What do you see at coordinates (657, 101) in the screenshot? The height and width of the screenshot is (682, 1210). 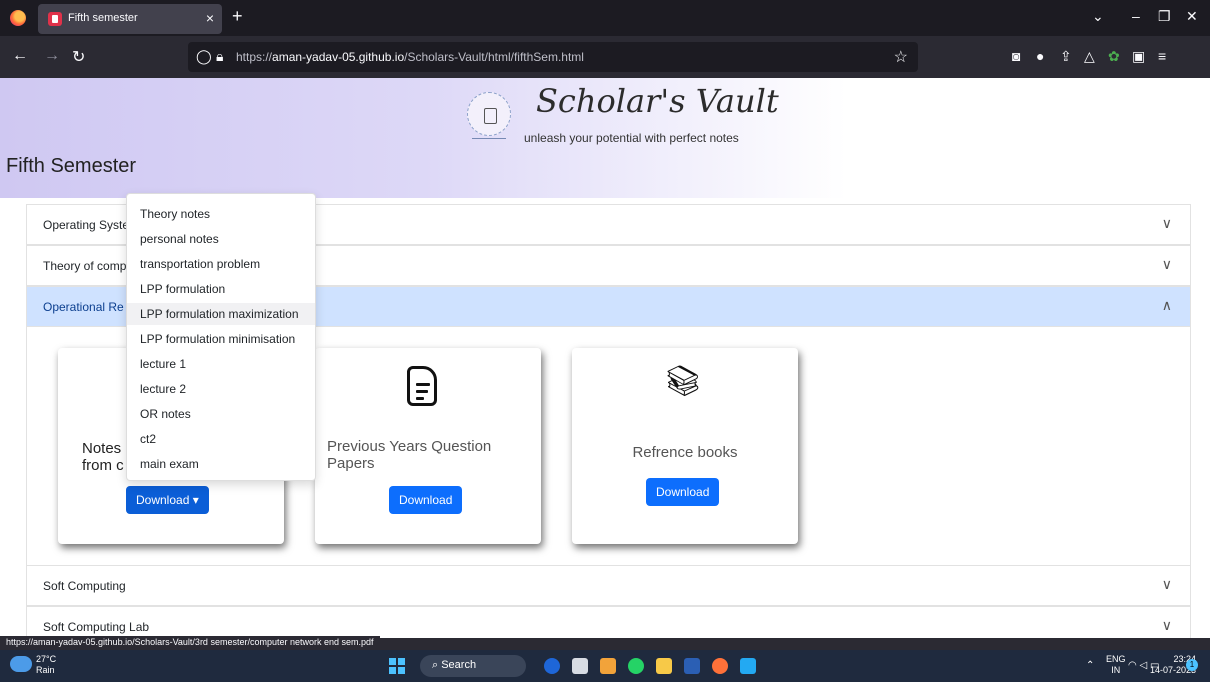 I see `brand-name: Scholar's Vault` at bounding box center [657, 101].